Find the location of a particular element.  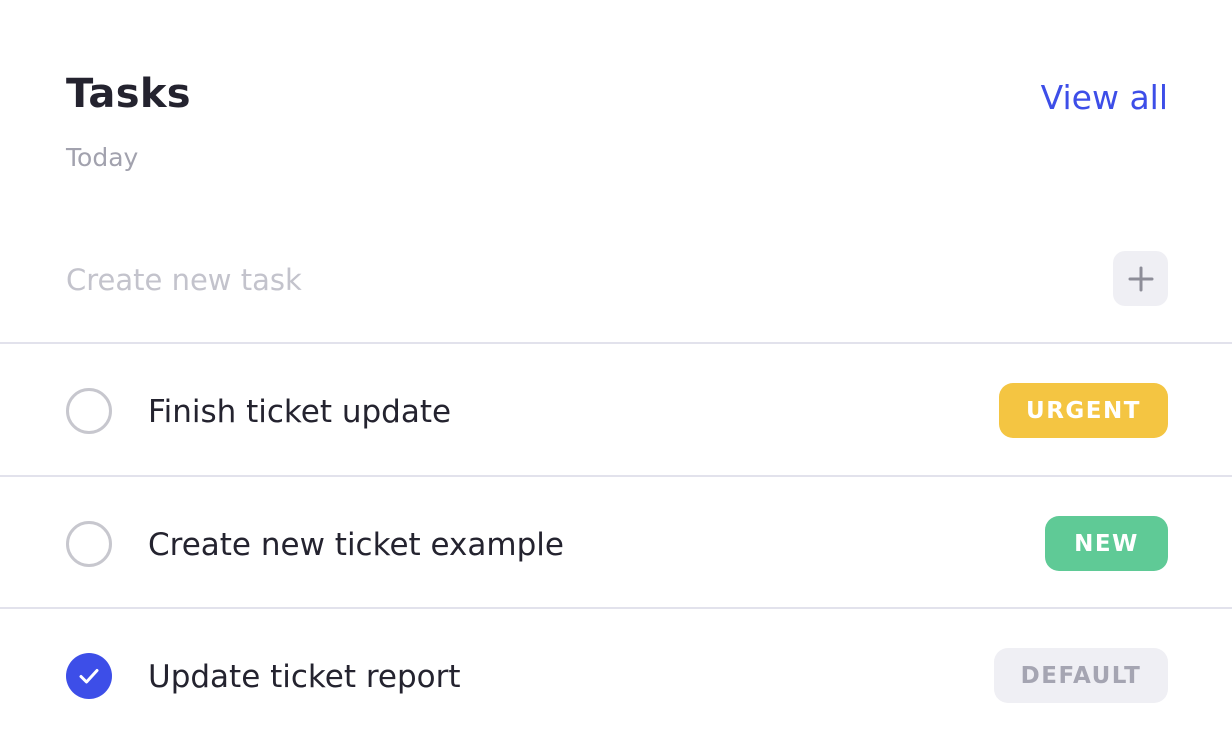

checkmark-icon is located at coordinates (89, 676).